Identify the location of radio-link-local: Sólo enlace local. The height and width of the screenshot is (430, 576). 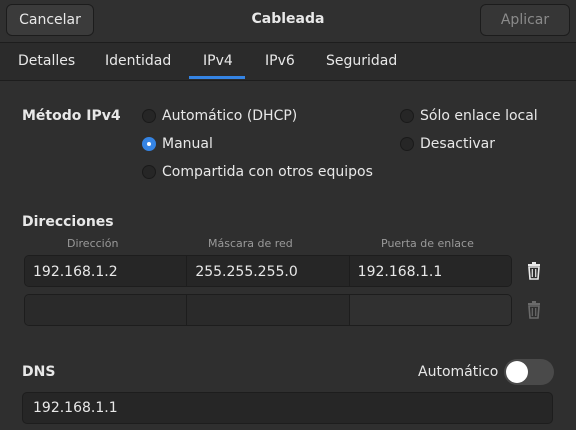
(469, 116).